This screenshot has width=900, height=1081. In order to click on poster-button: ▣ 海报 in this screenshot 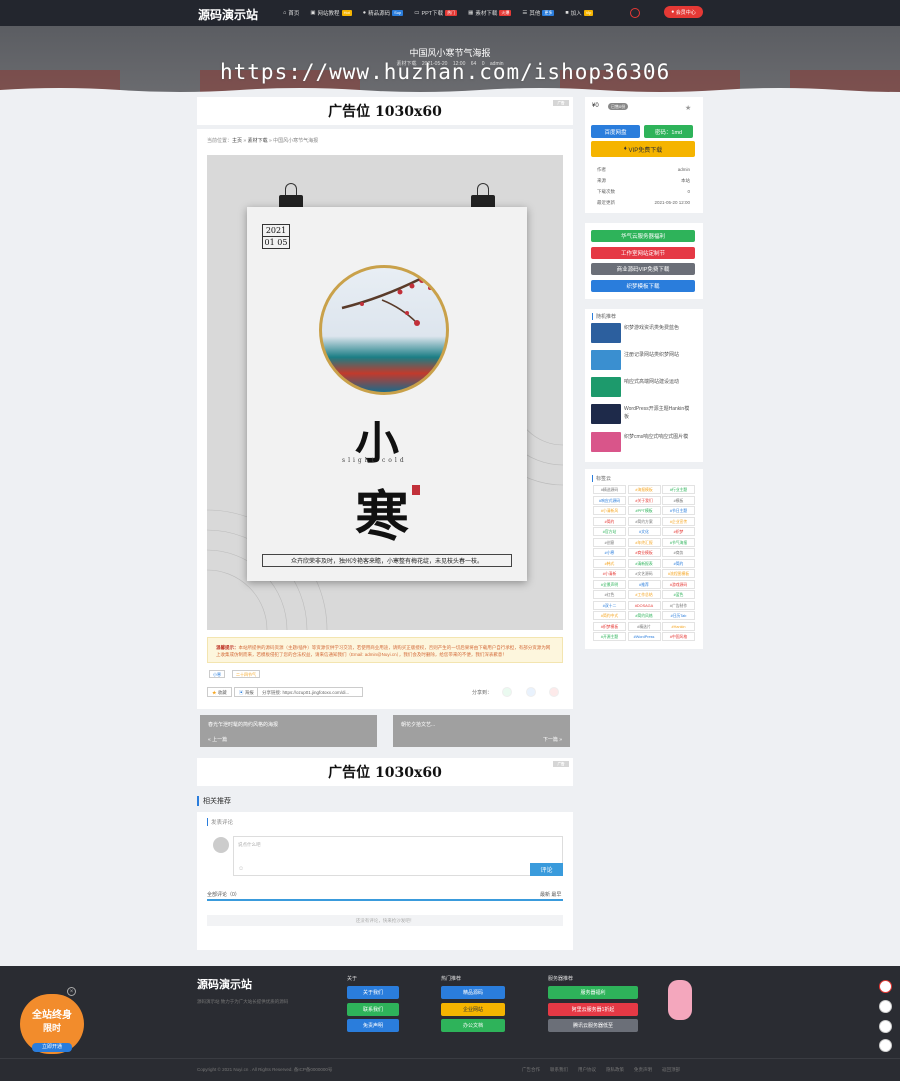, I will do `click(246, 692)`.